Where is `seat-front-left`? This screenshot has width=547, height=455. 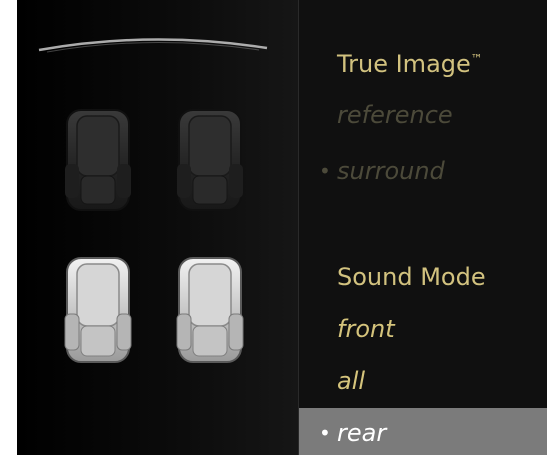 seat-front-left is located at coordinates (98, 160).